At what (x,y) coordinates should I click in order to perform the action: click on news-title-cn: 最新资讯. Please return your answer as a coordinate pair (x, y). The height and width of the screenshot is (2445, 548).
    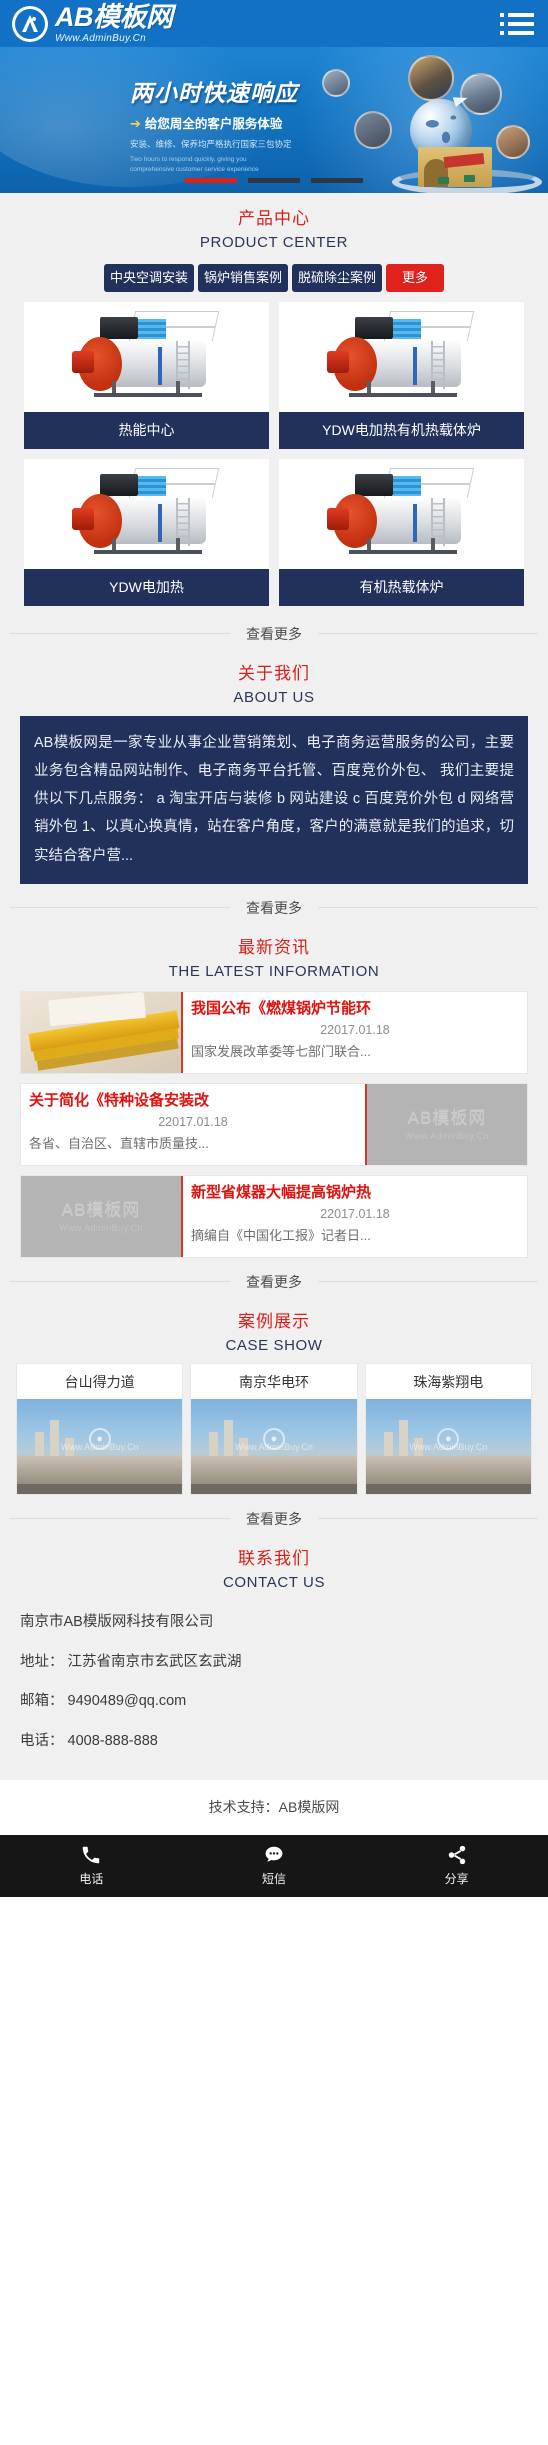
    Looking at the image, I should click on (274, 947).